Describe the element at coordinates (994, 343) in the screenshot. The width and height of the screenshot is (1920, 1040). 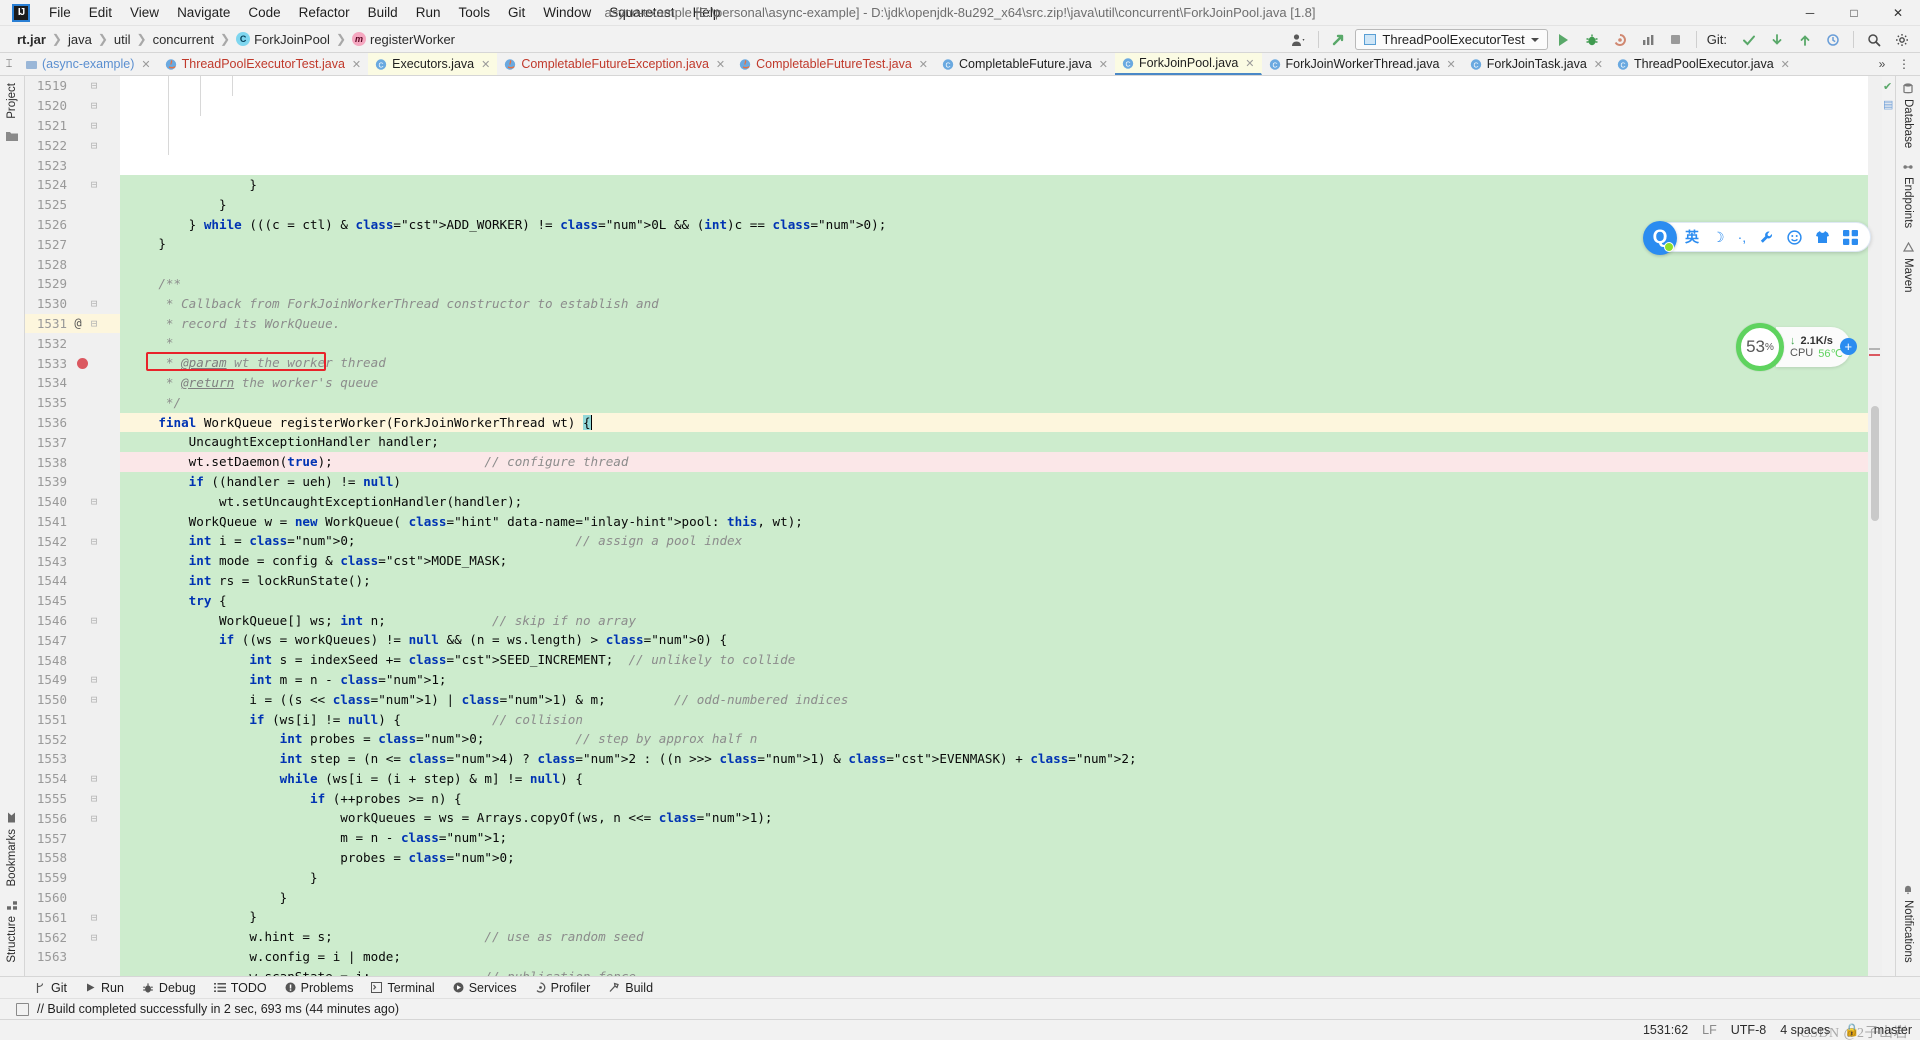
I see `code-line: *` at that location.